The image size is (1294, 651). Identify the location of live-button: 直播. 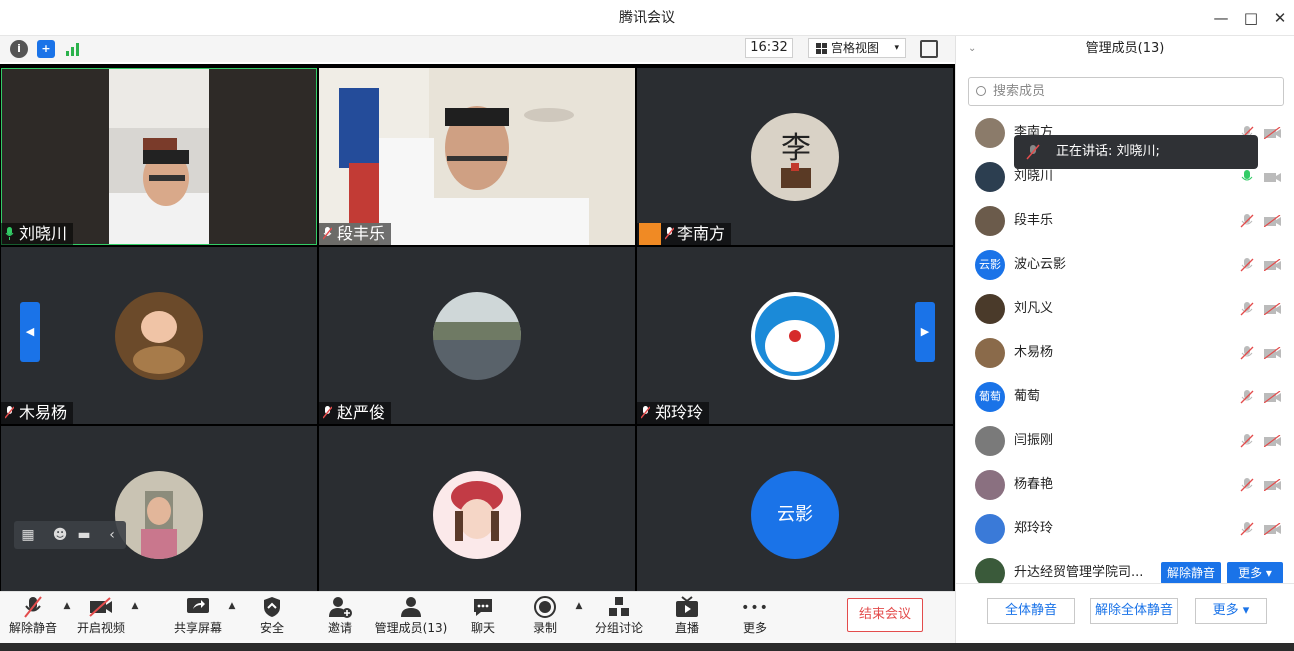
(687, 619).